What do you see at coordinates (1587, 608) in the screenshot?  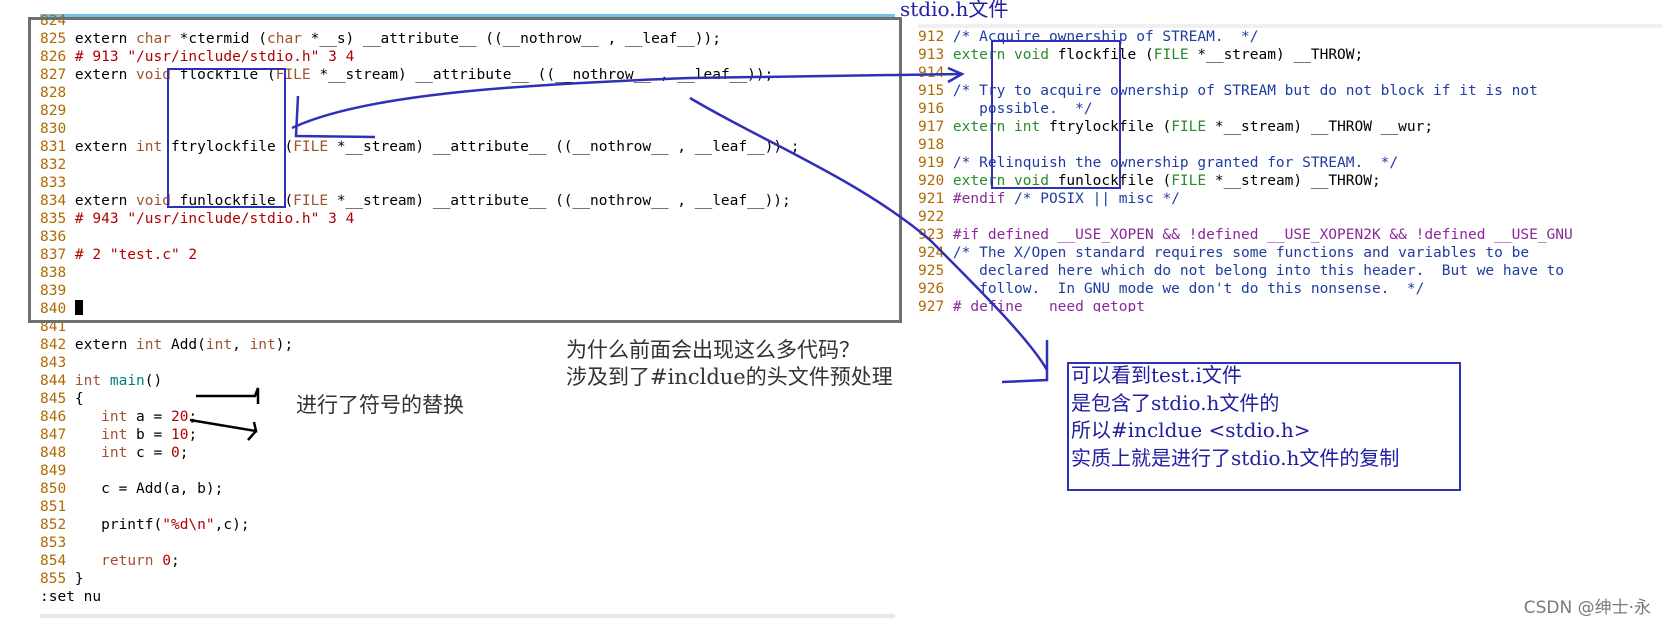 I see `csdn-watermark: CSDN @绅士·永` at bounding box center [1587, 608].